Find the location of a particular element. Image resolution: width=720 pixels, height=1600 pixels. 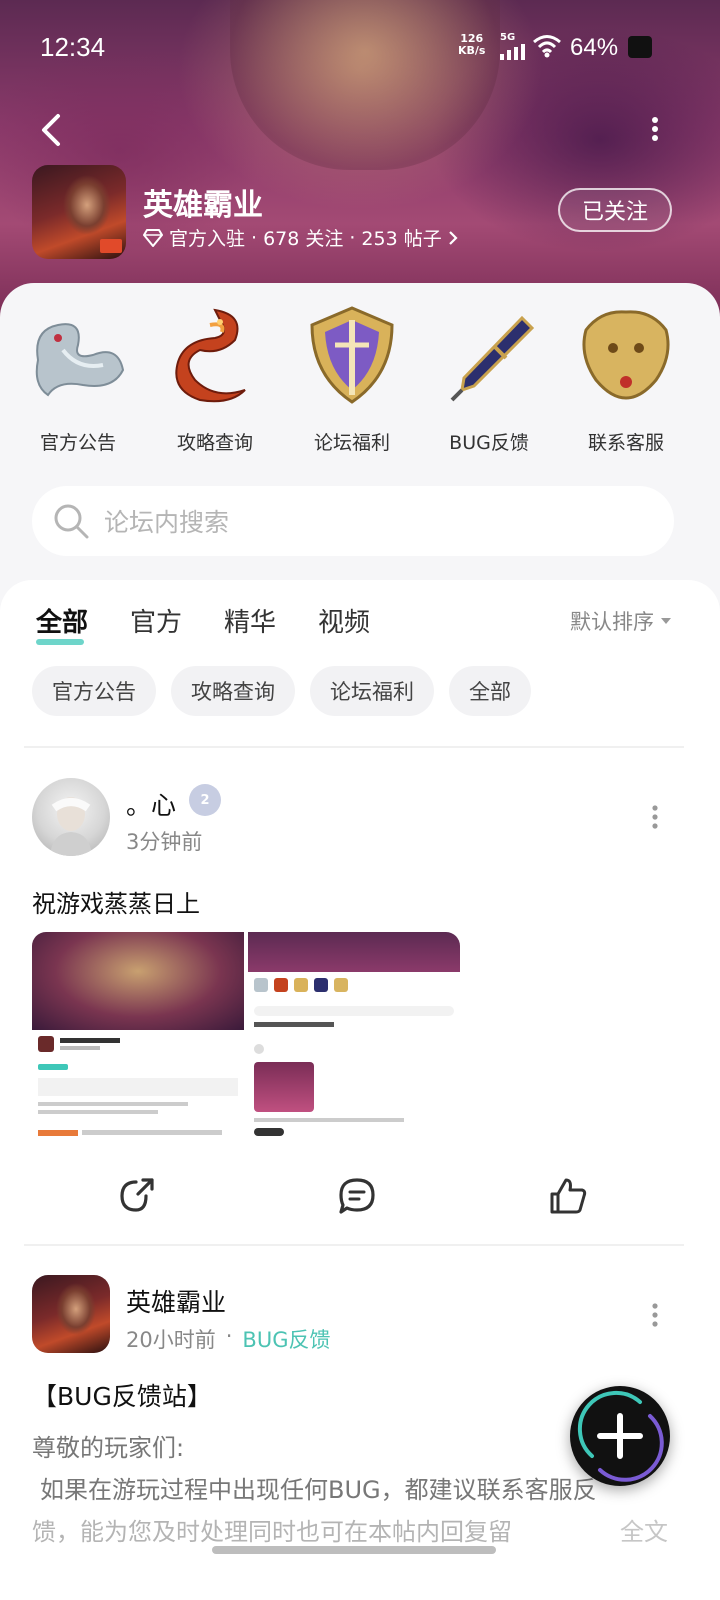

quick-link-bug: BUG反馈 is located at coordinates (489, 377).